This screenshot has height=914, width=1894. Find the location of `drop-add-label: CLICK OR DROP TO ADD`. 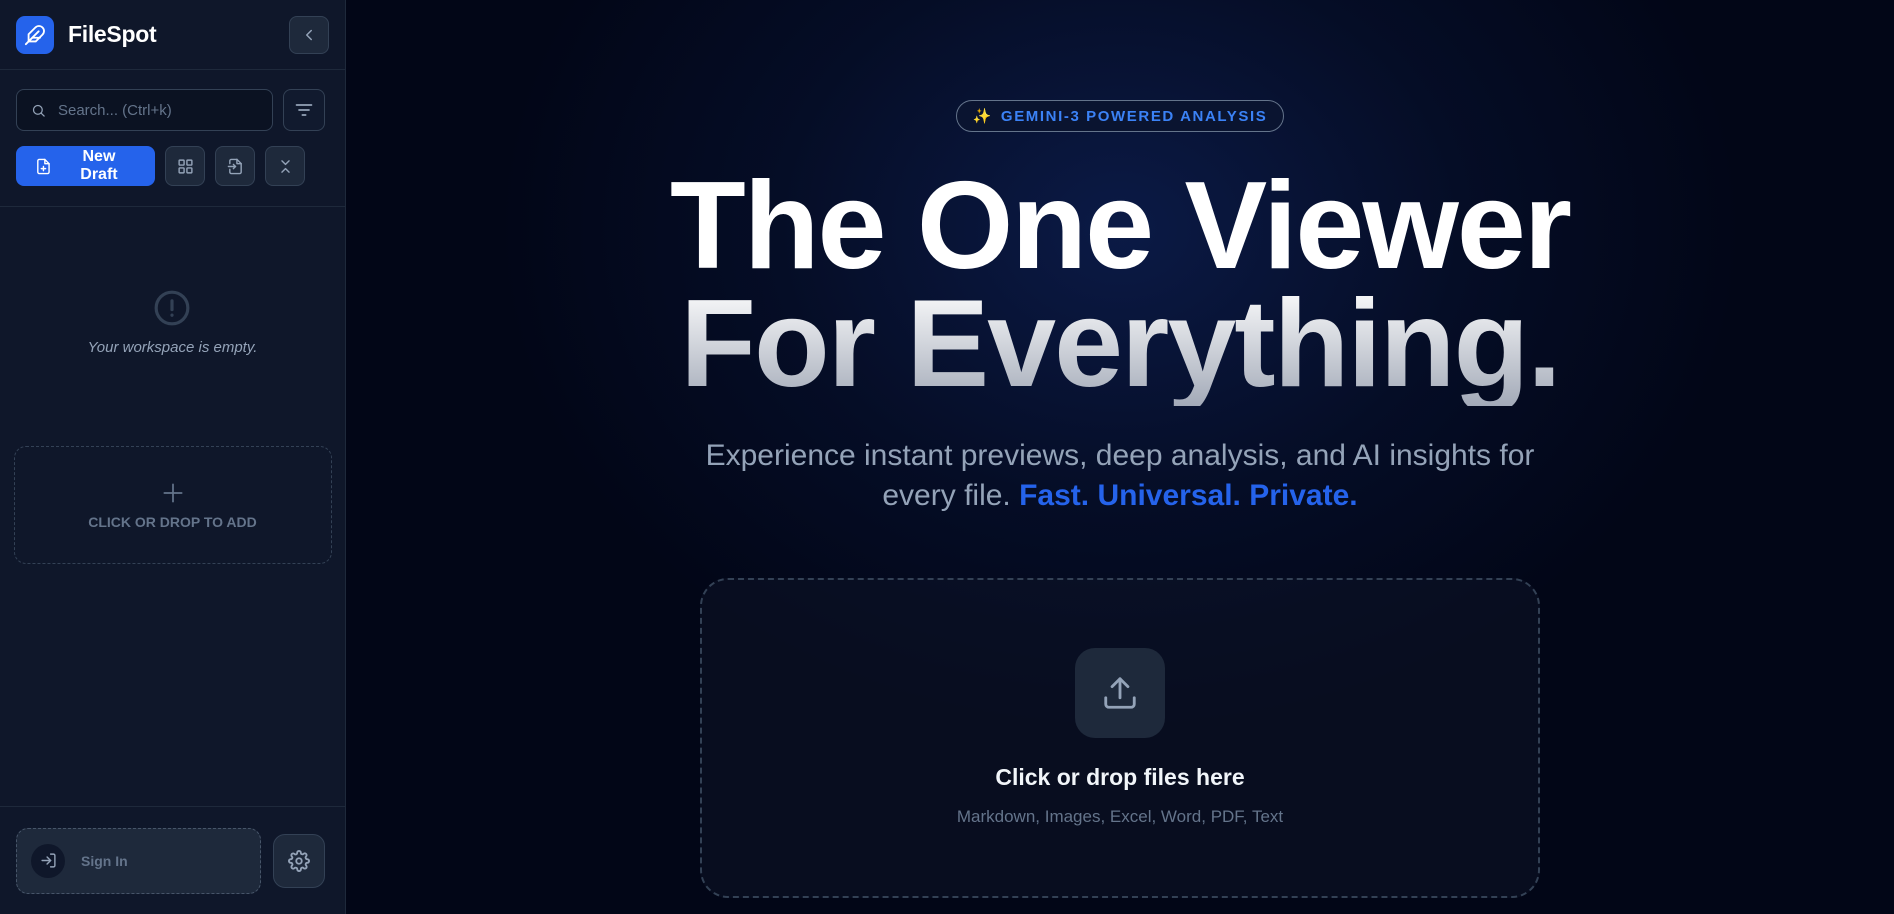

drop-add-label: CLICK OR DROP TO ADD is located at coordinates (172, 522).